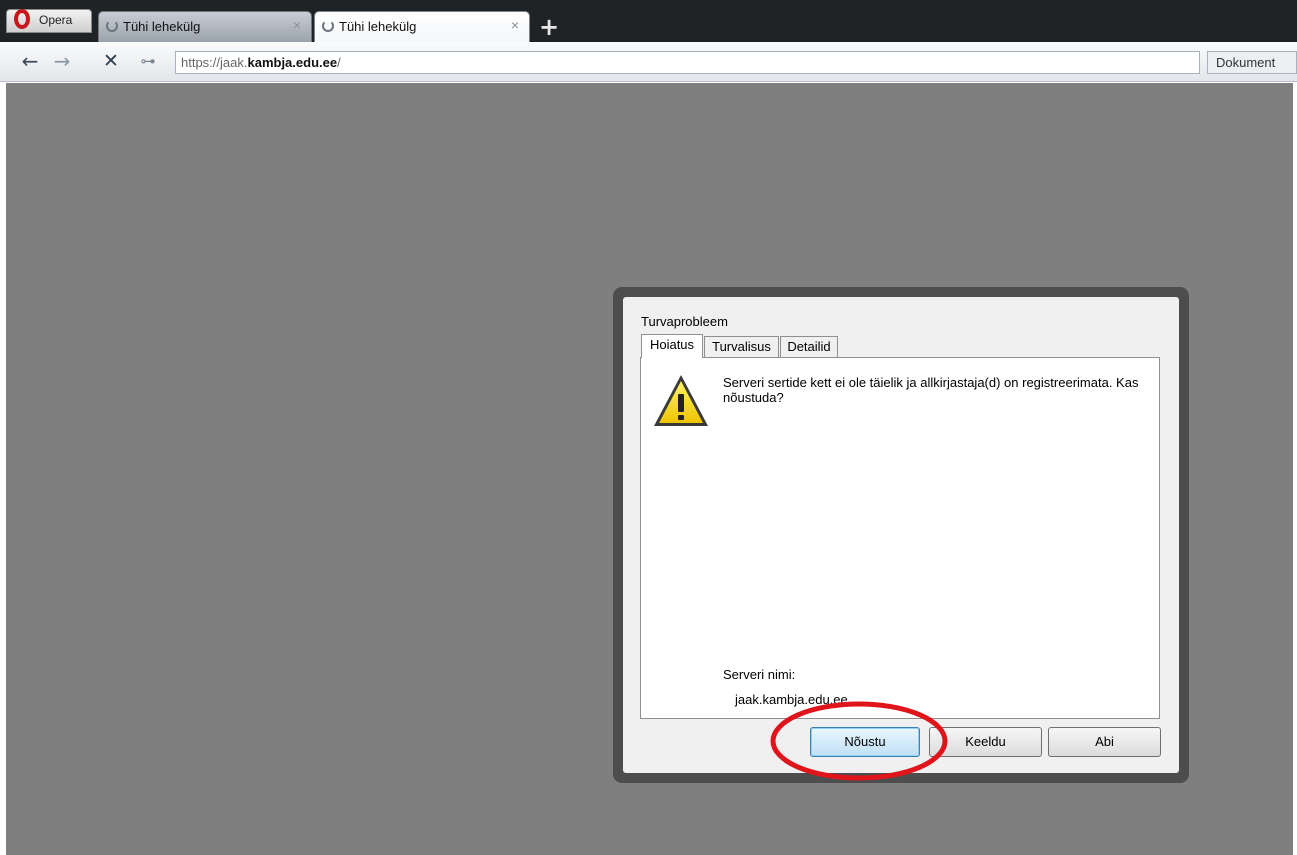  What do you see at coordinates (549, 27) in the screenshot?
I see `new-tab-button: +` at bounding box center [549, 27].